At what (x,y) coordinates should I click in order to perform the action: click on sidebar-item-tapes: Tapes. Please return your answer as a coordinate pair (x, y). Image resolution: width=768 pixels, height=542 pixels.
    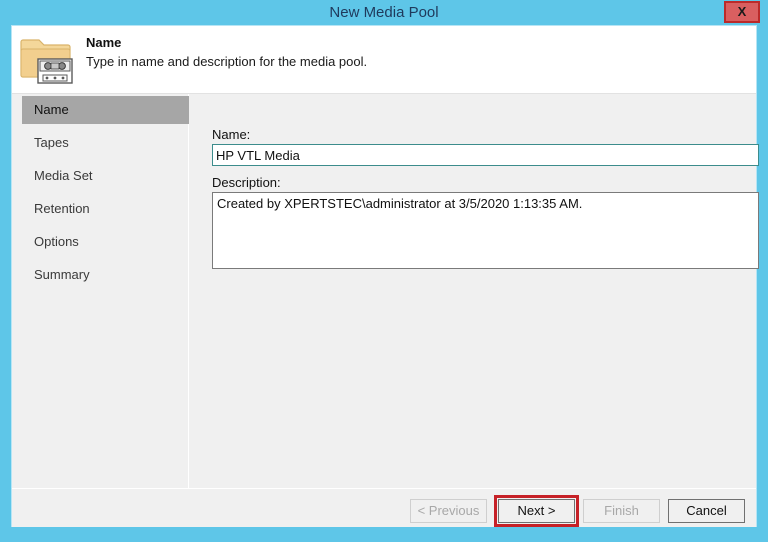
    Looking at the image, I should click on (110, 143).